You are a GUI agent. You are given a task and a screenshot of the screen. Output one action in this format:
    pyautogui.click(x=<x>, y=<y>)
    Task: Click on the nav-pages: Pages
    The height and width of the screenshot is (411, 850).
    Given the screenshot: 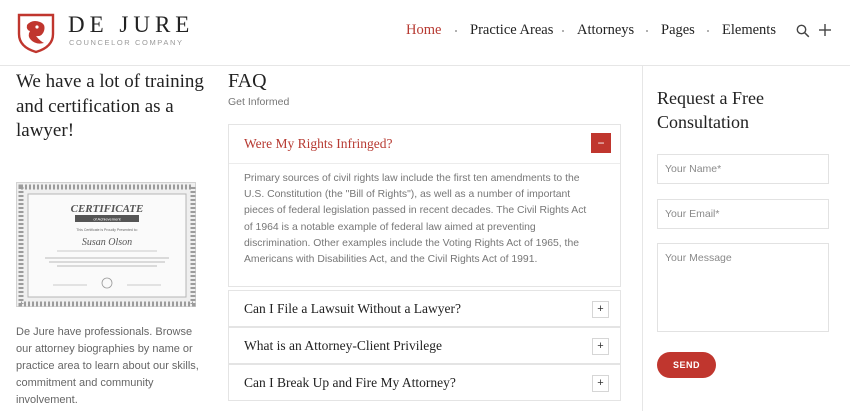 What is the action you would take?
    pyautogui.click(x=678, y=32)
    